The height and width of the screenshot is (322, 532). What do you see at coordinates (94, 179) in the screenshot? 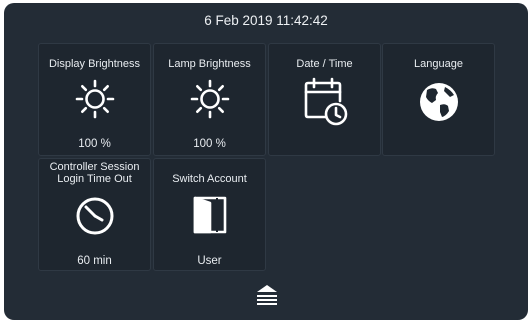
I see `session-timeout-label-line2: Login Time Out` at bounding box center [94, 179].